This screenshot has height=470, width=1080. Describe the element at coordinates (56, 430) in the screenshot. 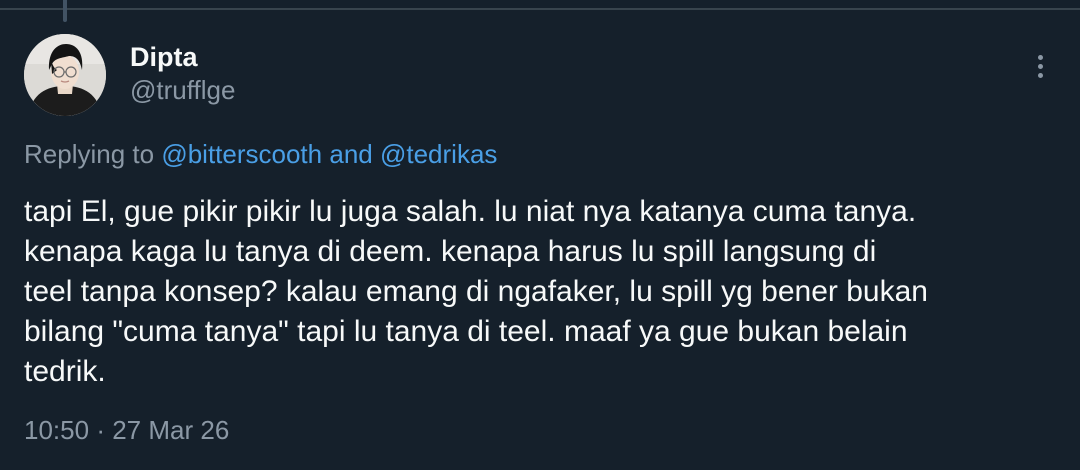

I see `tweet-time: 10:50` at that location.